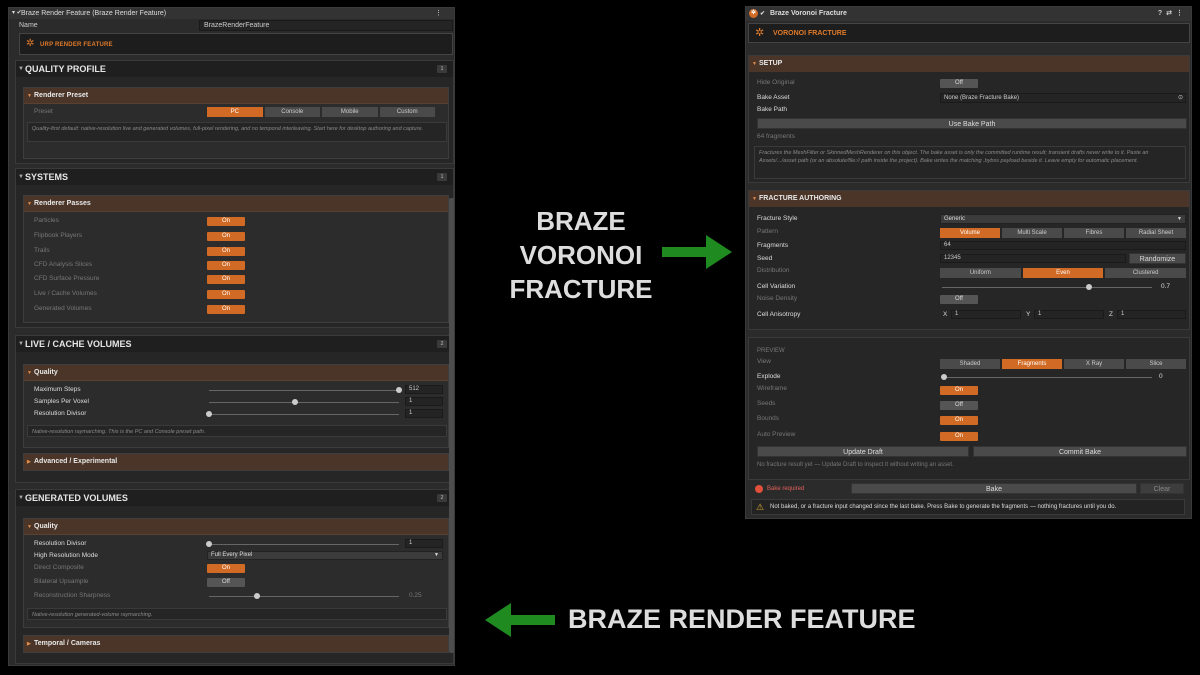  What do you see at coordinates (768, 418) in the screenshot?
I see `bounds-label: Bounds` at bounding box center [768, 418].